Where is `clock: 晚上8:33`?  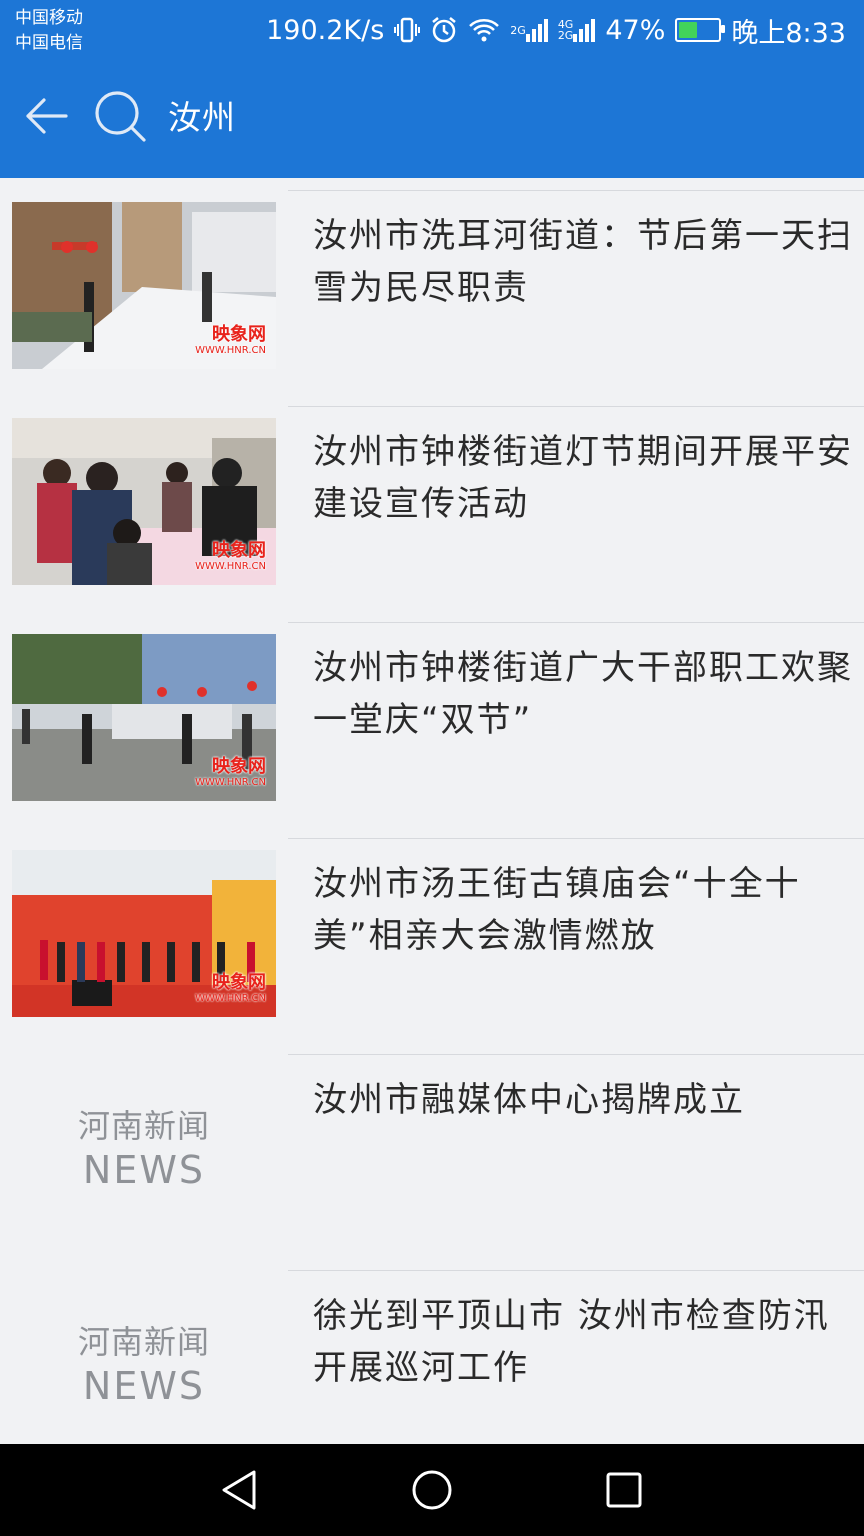 clock: 晚上8:33 is located at coordinates (788, 33).